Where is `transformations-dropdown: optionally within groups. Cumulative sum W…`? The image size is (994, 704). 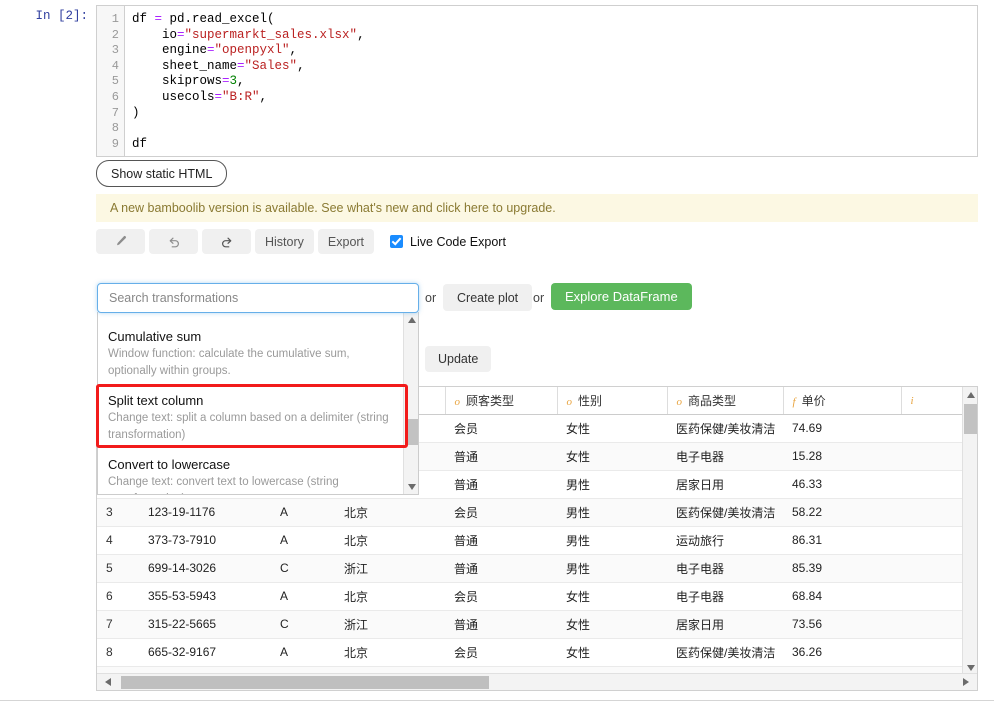
transformations-dropdown: optionally within groups. Cumulative sum W… is located at coordinates (258, 403).